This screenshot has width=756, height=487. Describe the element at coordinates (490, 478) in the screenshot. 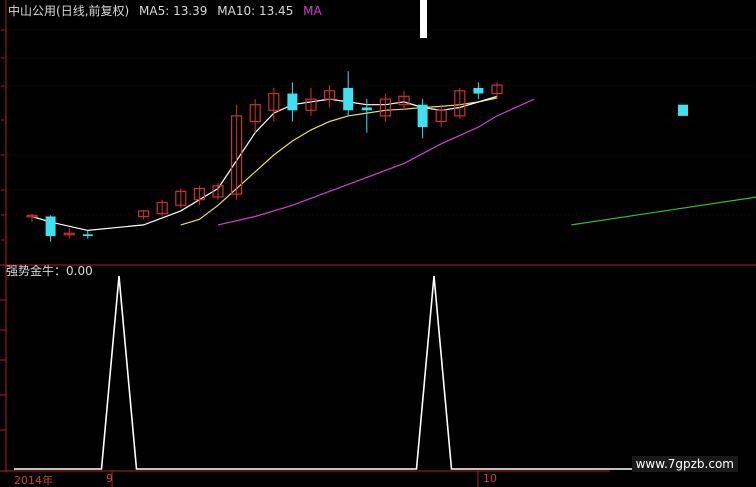

I see `x-tick-label: 10` at that location.